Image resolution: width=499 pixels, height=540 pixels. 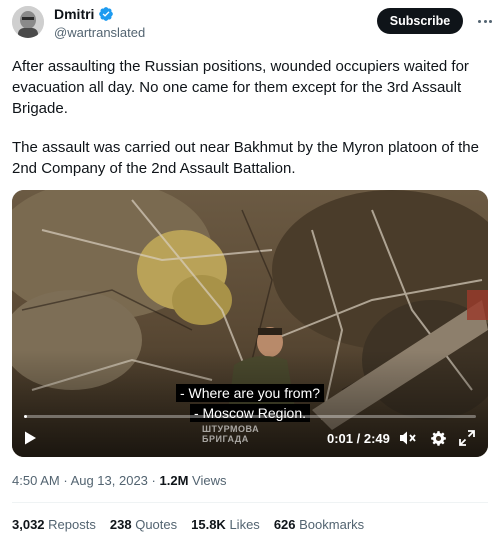 I want to click on video-time: 0:01 / 2:49, so click(x=358, y=438).